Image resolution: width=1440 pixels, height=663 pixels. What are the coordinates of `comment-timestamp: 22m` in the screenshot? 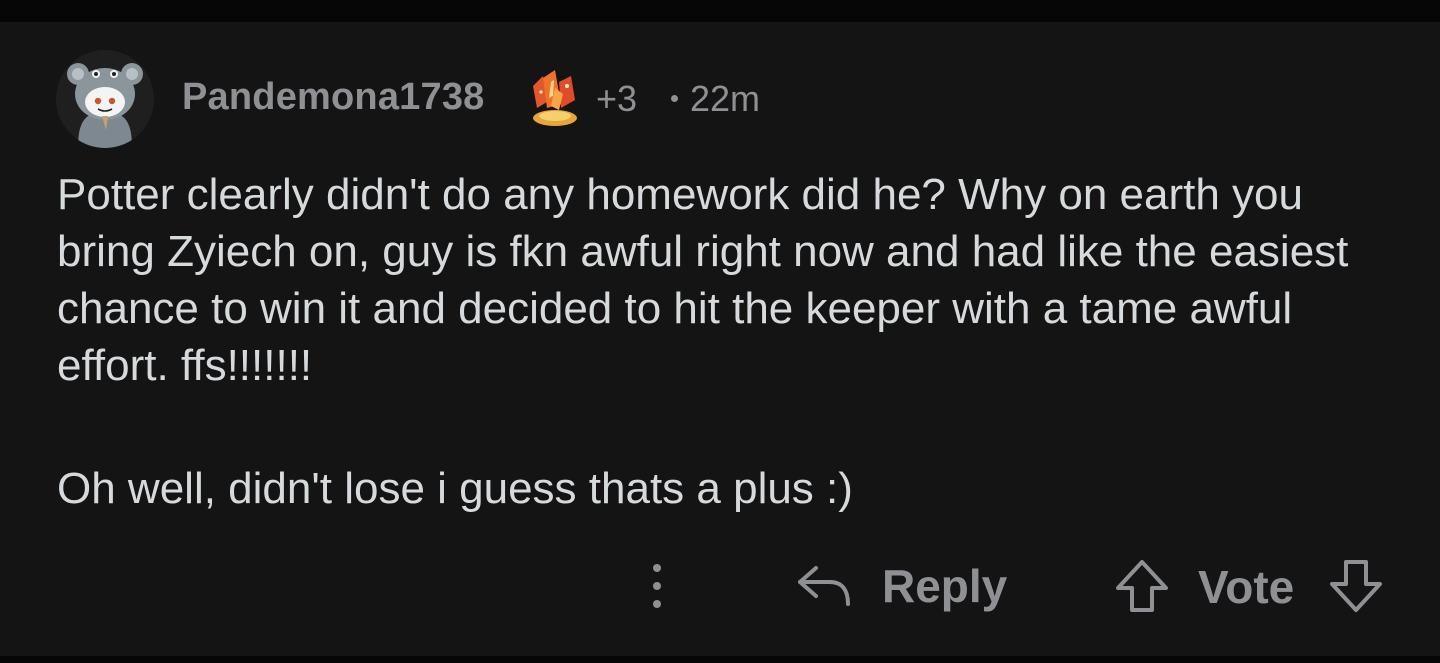 It's located at (725, 98).